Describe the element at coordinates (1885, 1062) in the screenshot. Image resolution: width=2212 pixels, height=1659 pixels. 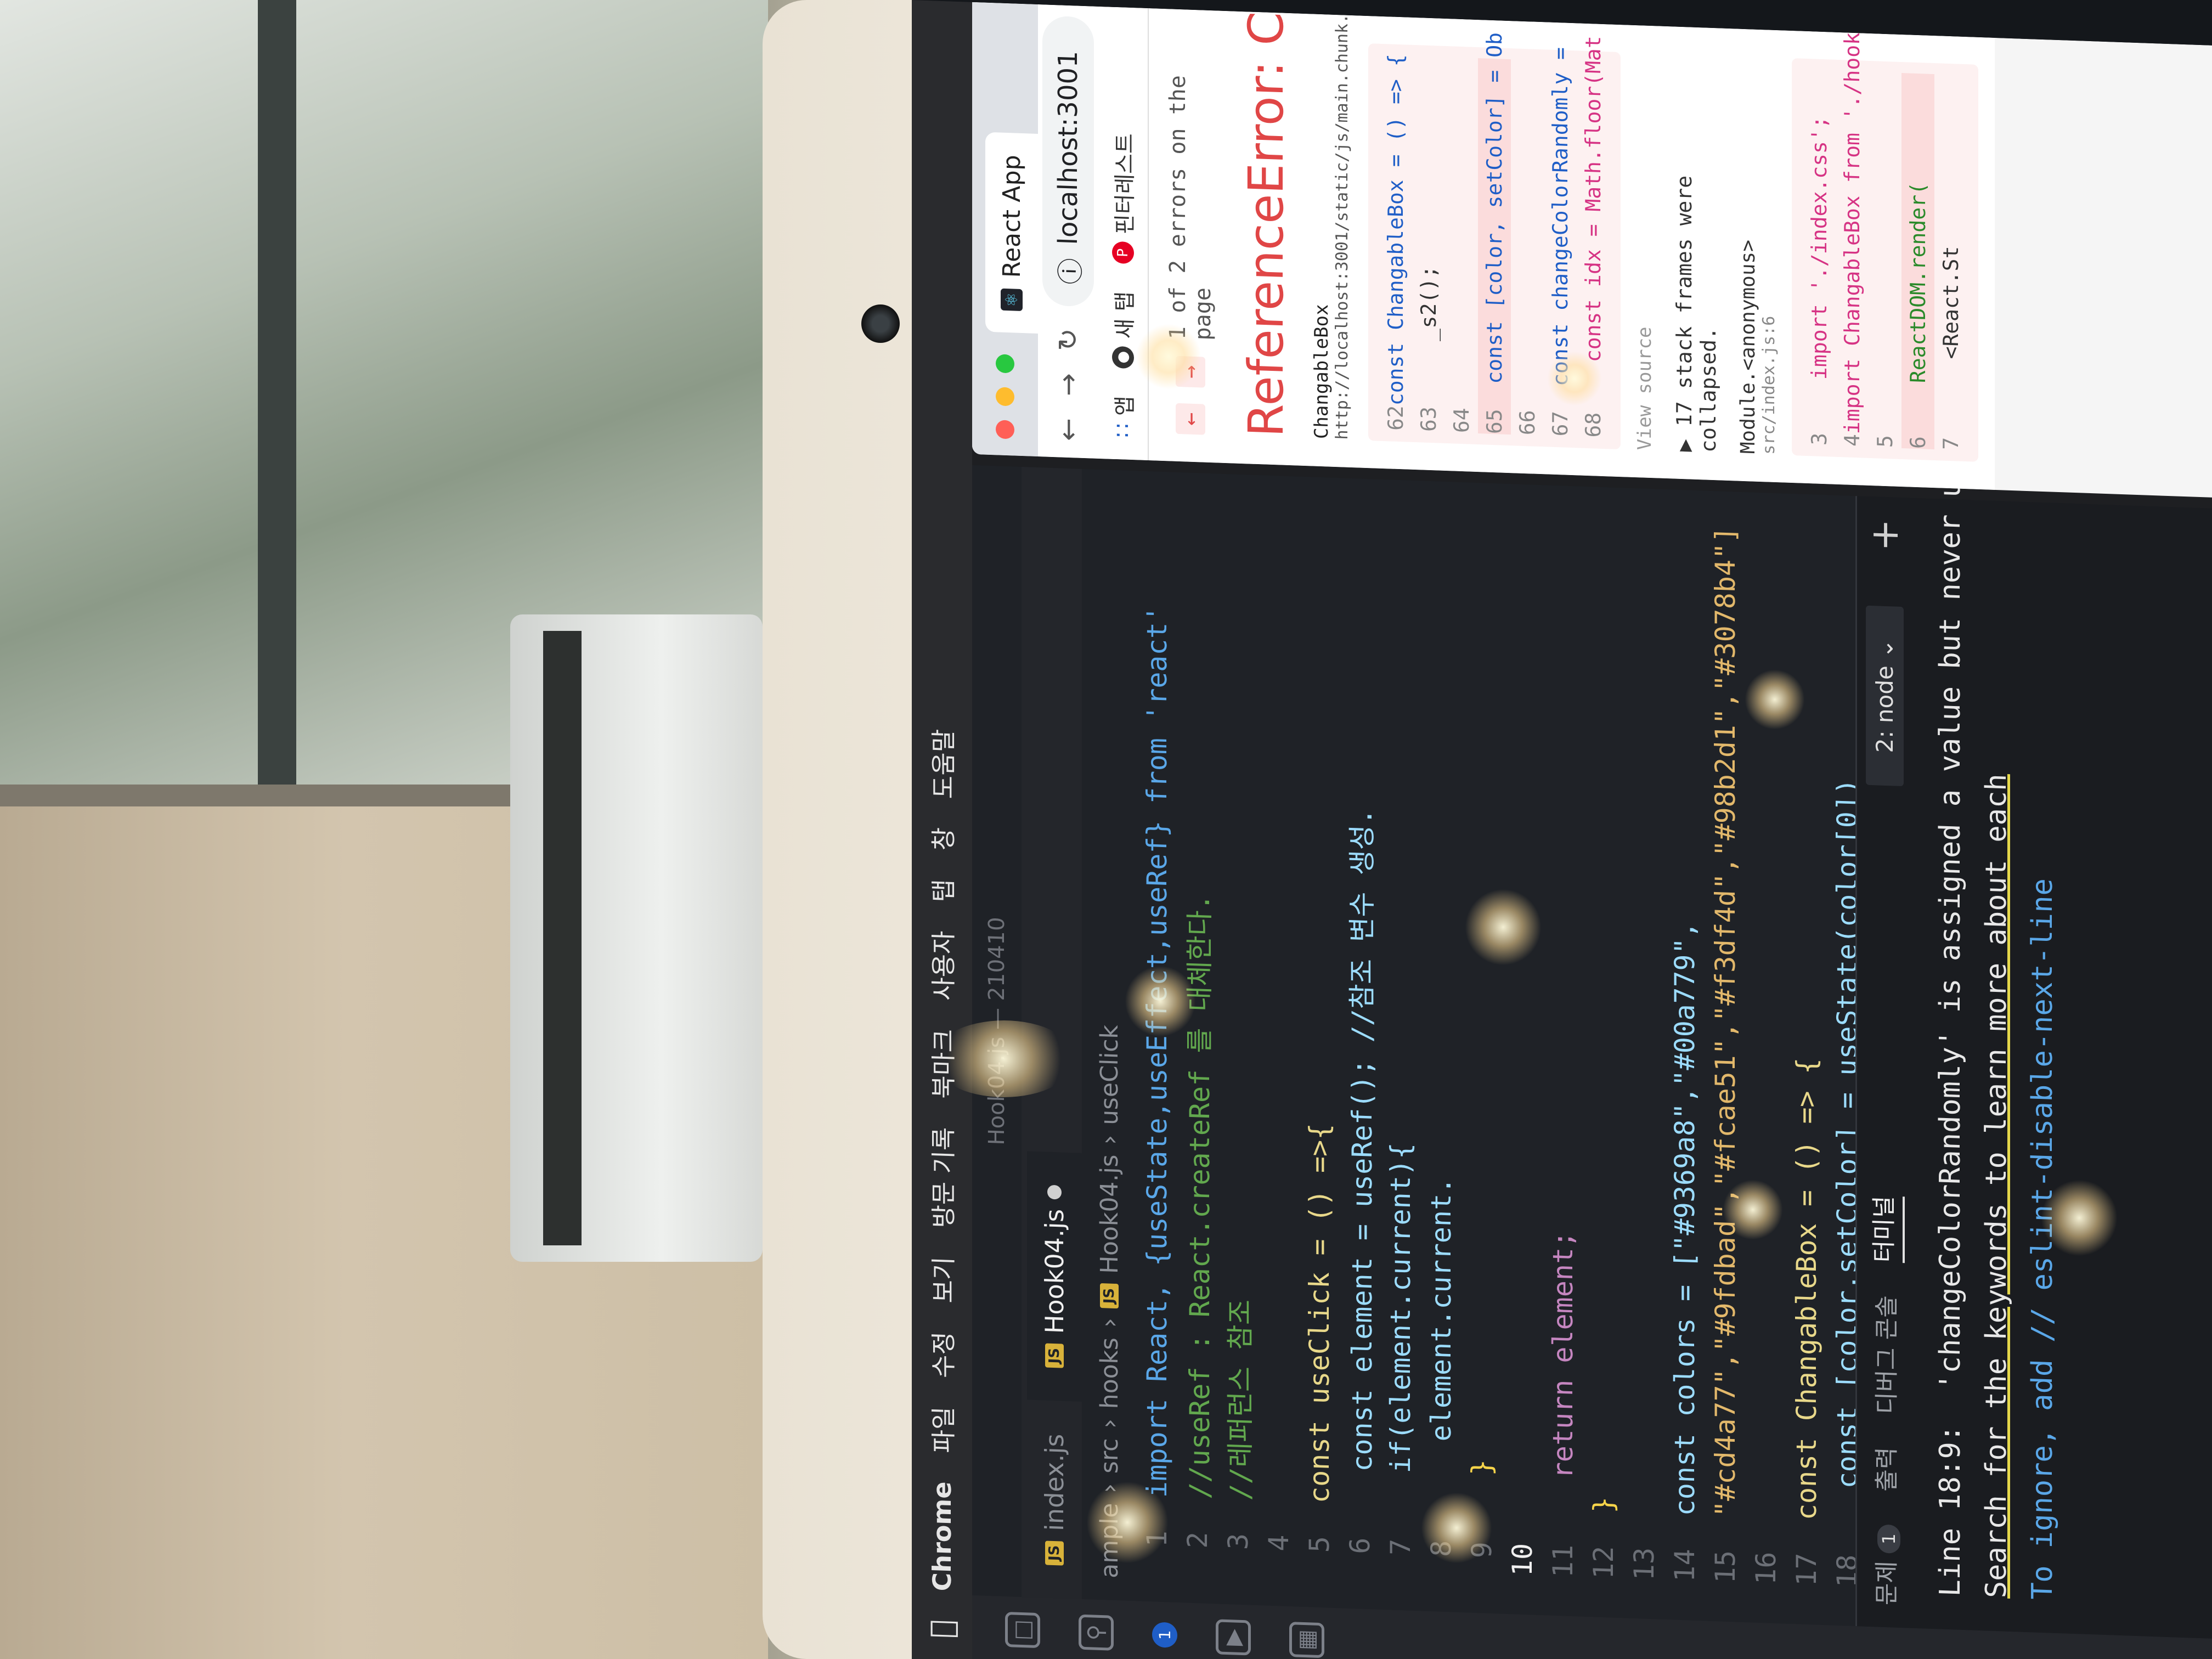
I see `panel-tabs: 문제 1 출력 디버그 콘솔 터미널 2: node ⌄ +` at that location.